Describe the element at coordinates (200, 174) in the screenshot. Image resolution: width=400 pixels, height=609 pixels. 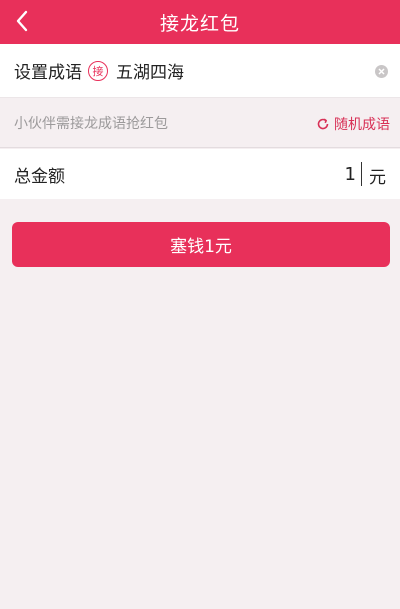
I see `amount-row: 总金额 元` at that location.